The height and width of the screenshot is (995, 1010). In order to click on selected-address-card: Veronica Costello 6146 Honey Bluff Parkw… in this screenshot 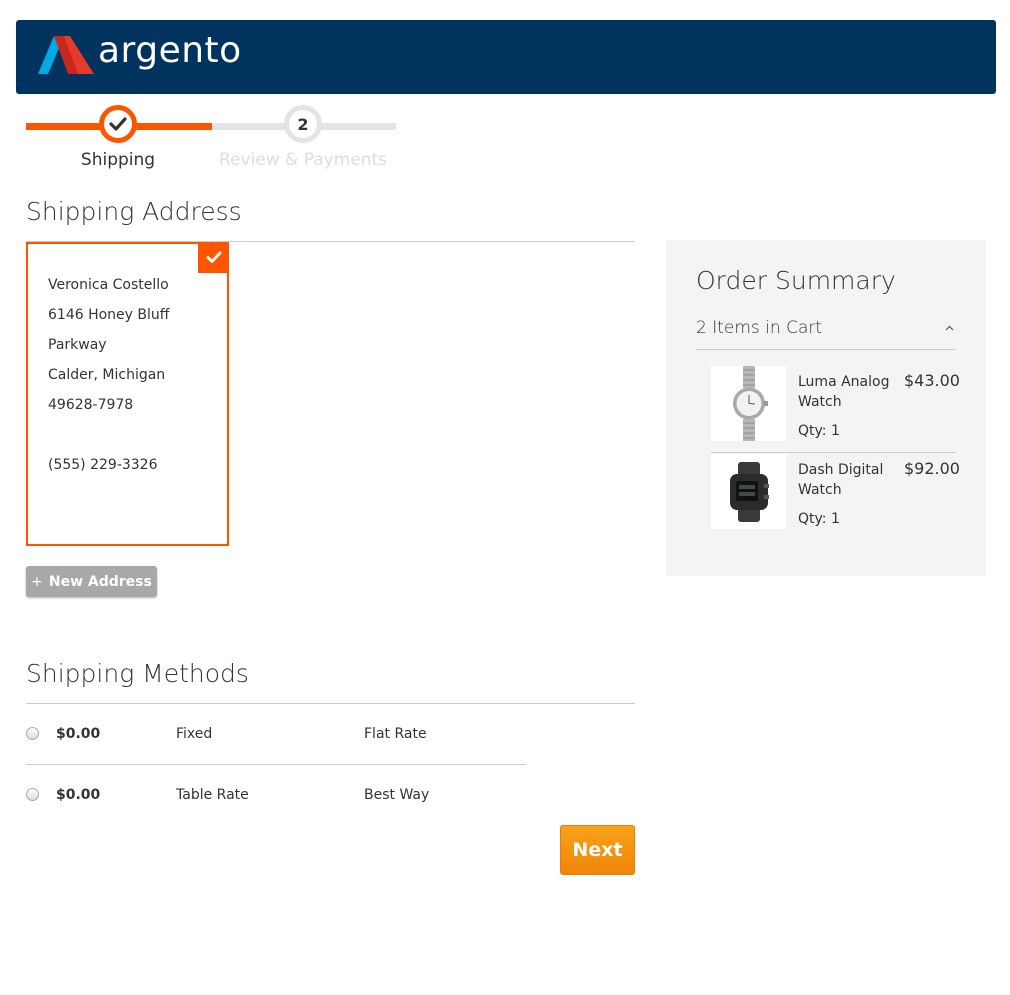, I will do `click(127, 394)`.